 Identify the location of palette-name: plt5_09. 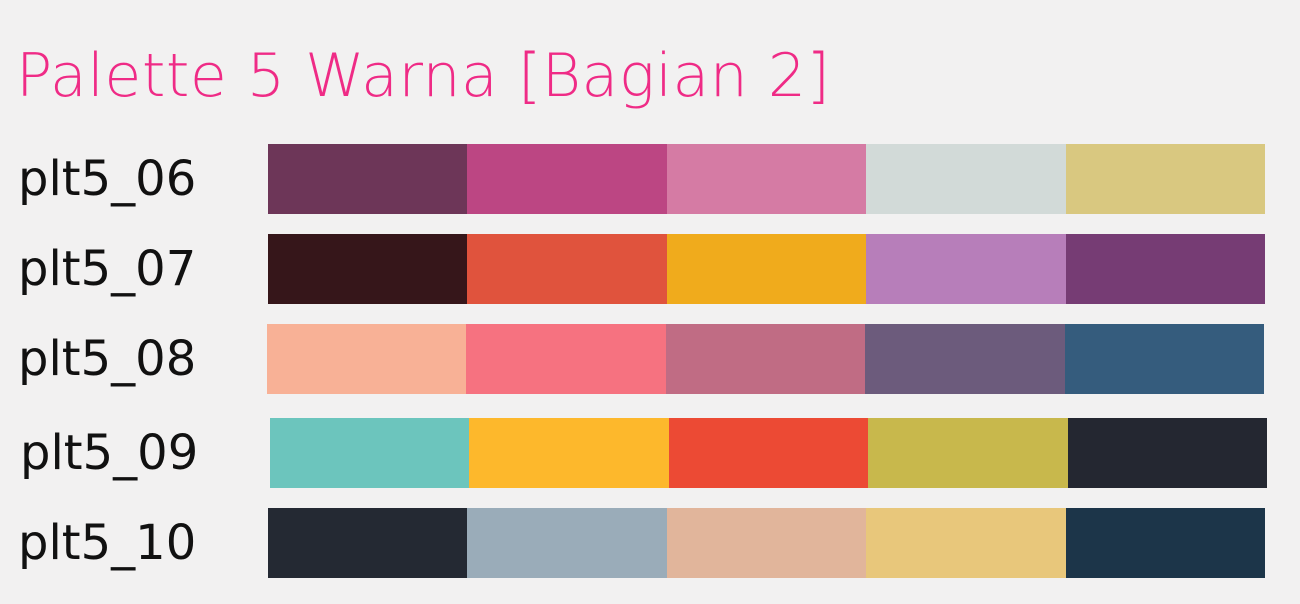
(109, 453).